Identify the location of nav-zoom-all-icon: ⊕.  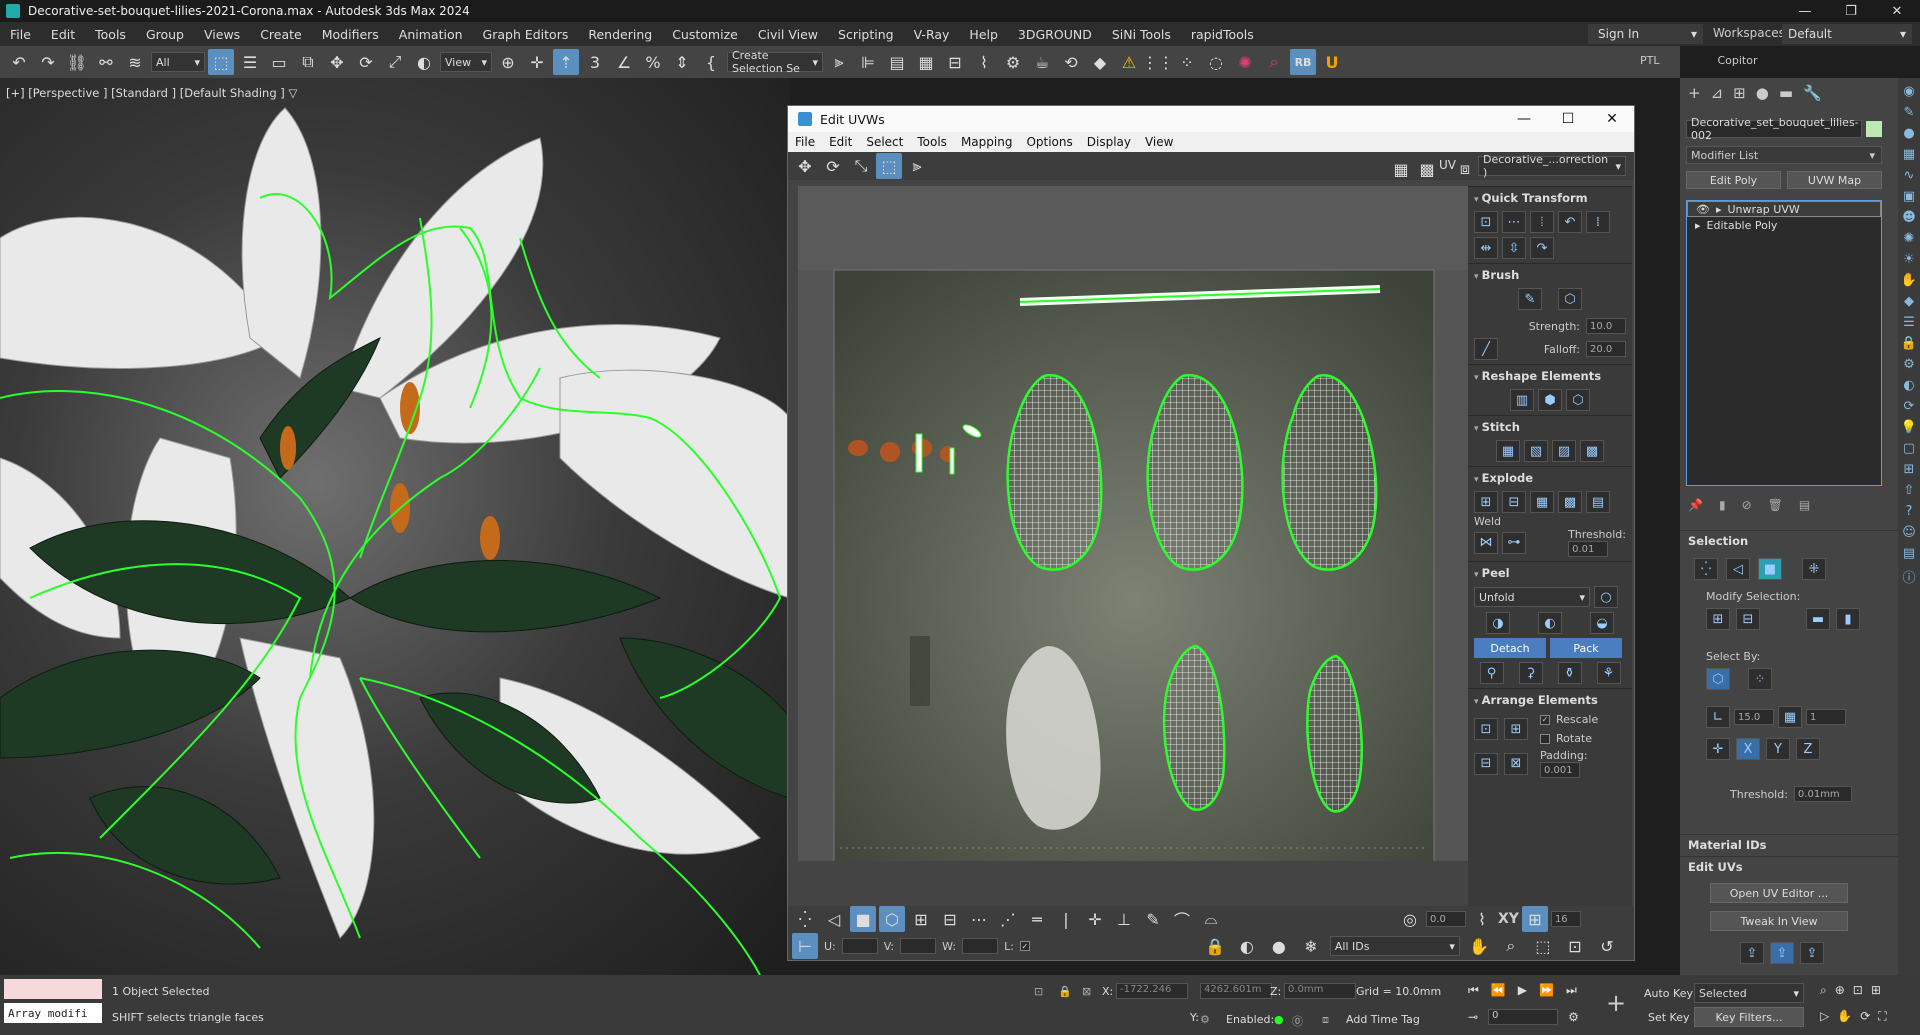
(1840, 990).